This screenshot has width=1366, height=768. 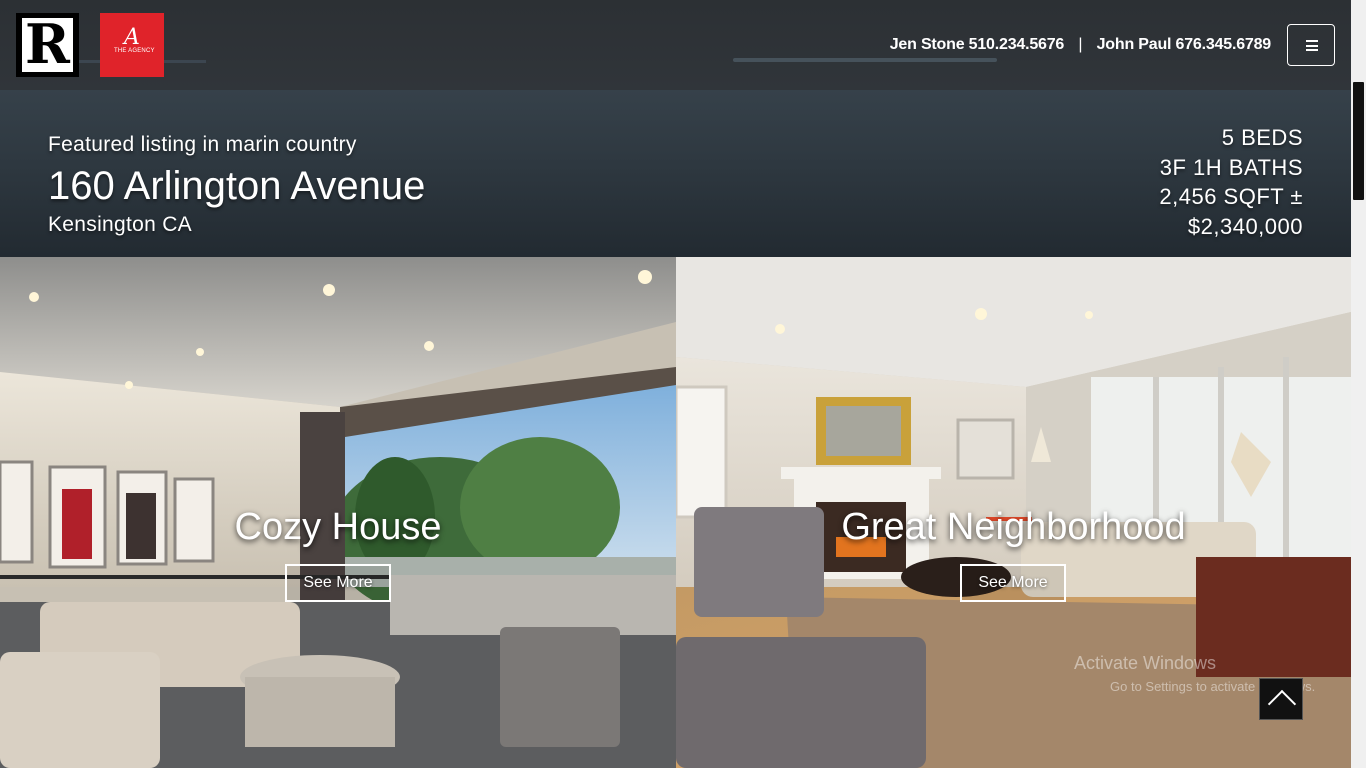 I want to click on the-agency-logo: A THE AGENCY, so click(x=132, y=45).